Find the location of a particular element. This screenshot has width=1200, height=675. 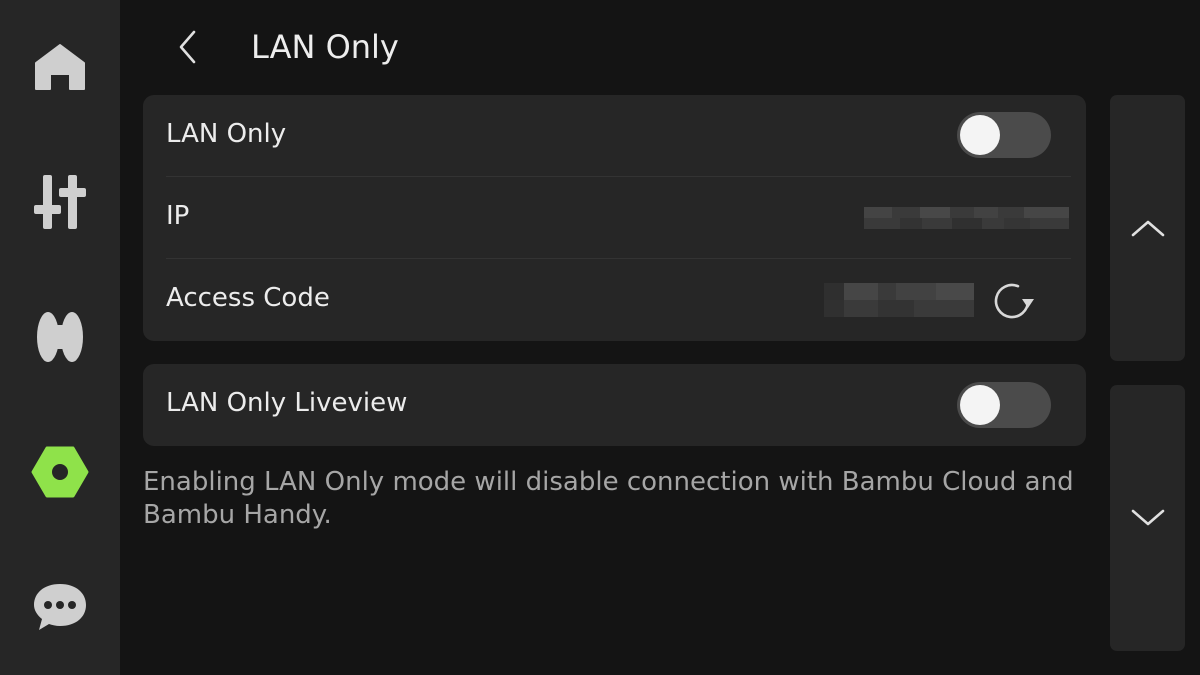

home-icon is located at coordinates (60, 67).